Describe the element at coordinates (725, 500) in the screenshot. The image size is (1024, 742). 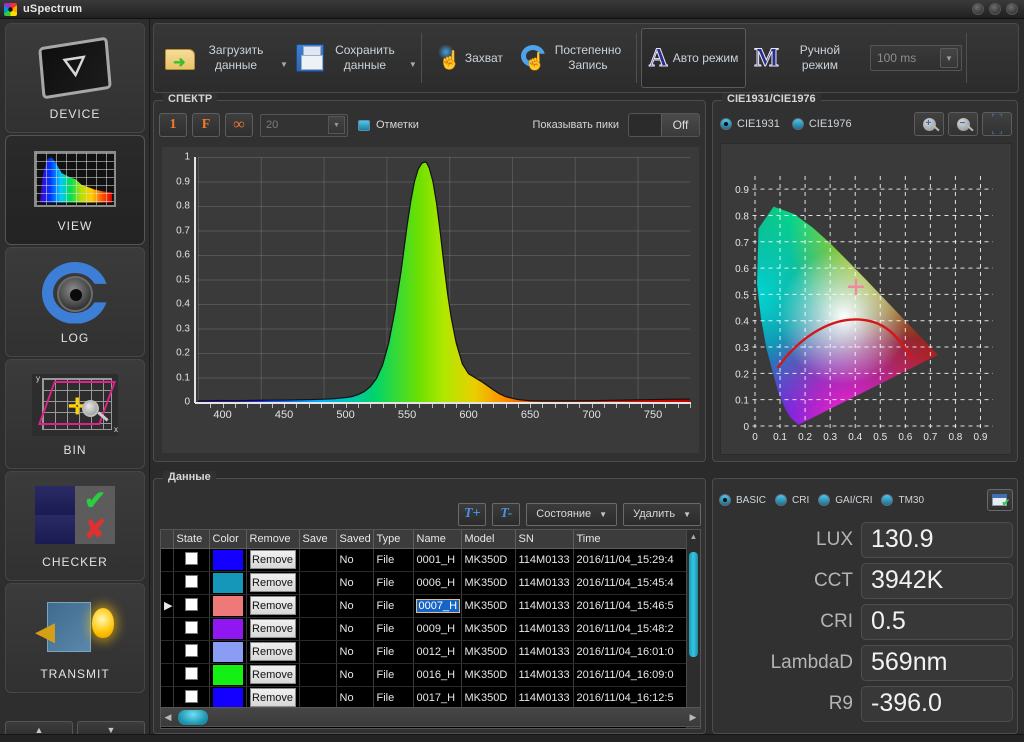
I see `radio-basic` at that location.